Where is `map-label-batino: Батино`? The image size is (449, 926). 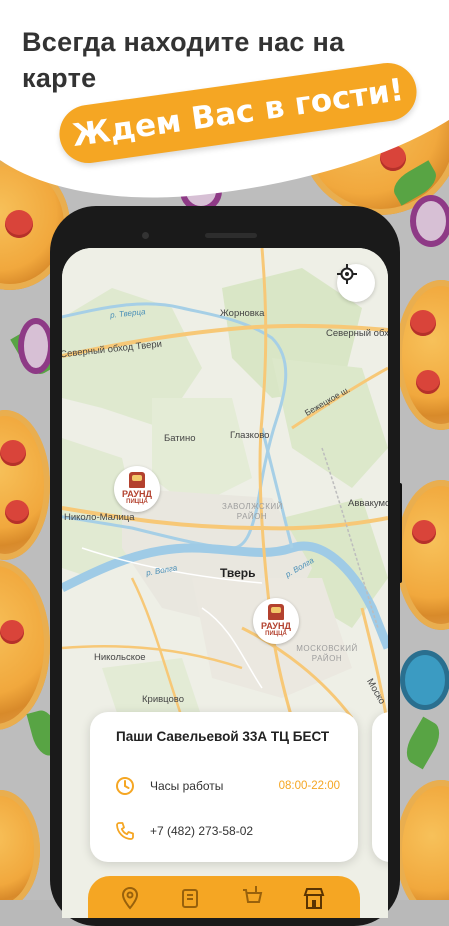 map-label-batino: Батино is located at coordinates (180, 438).